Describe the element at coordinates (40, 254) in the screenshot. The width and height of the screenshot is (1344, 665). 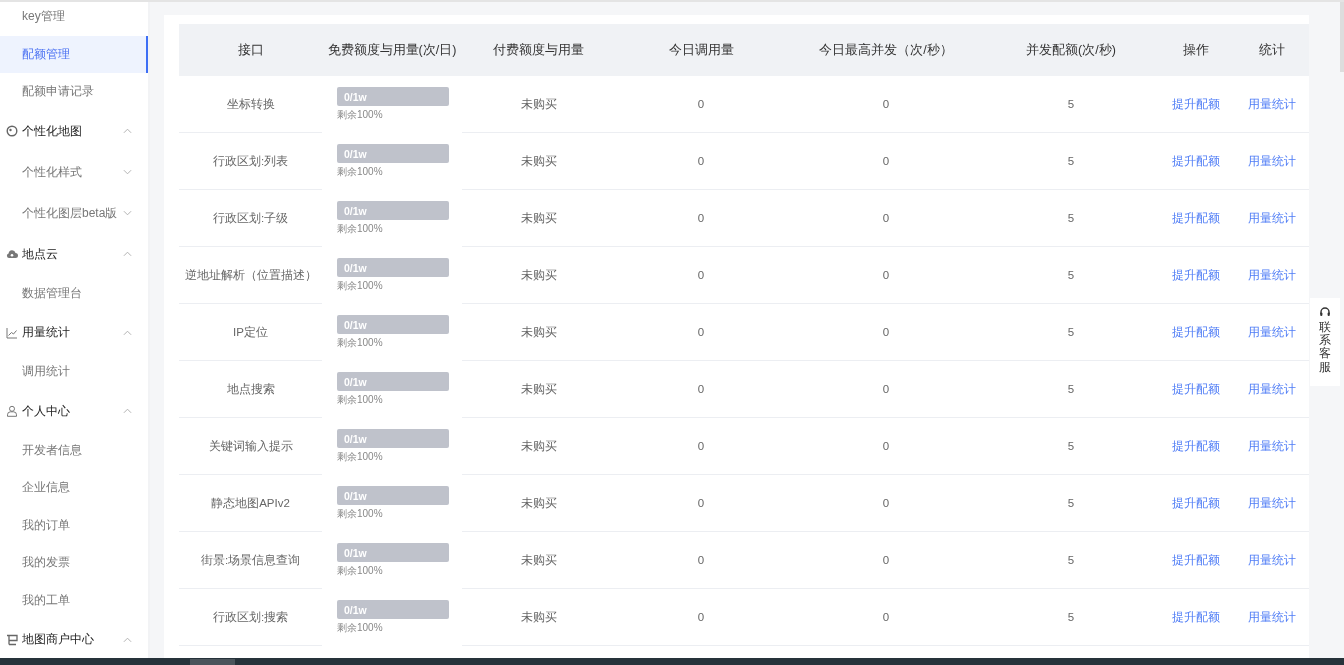
I see `group-label: 地点云` at that location.